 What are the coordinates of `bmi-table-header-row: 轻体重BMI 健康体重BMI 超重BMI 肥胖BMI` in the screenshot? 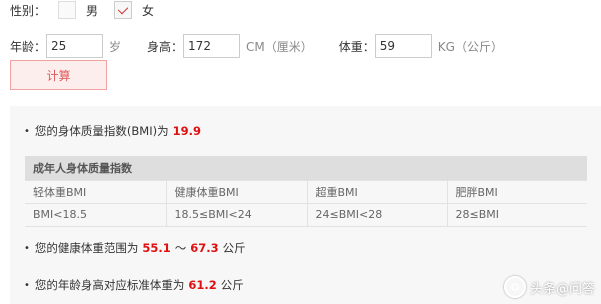 It's located at (306, 192).